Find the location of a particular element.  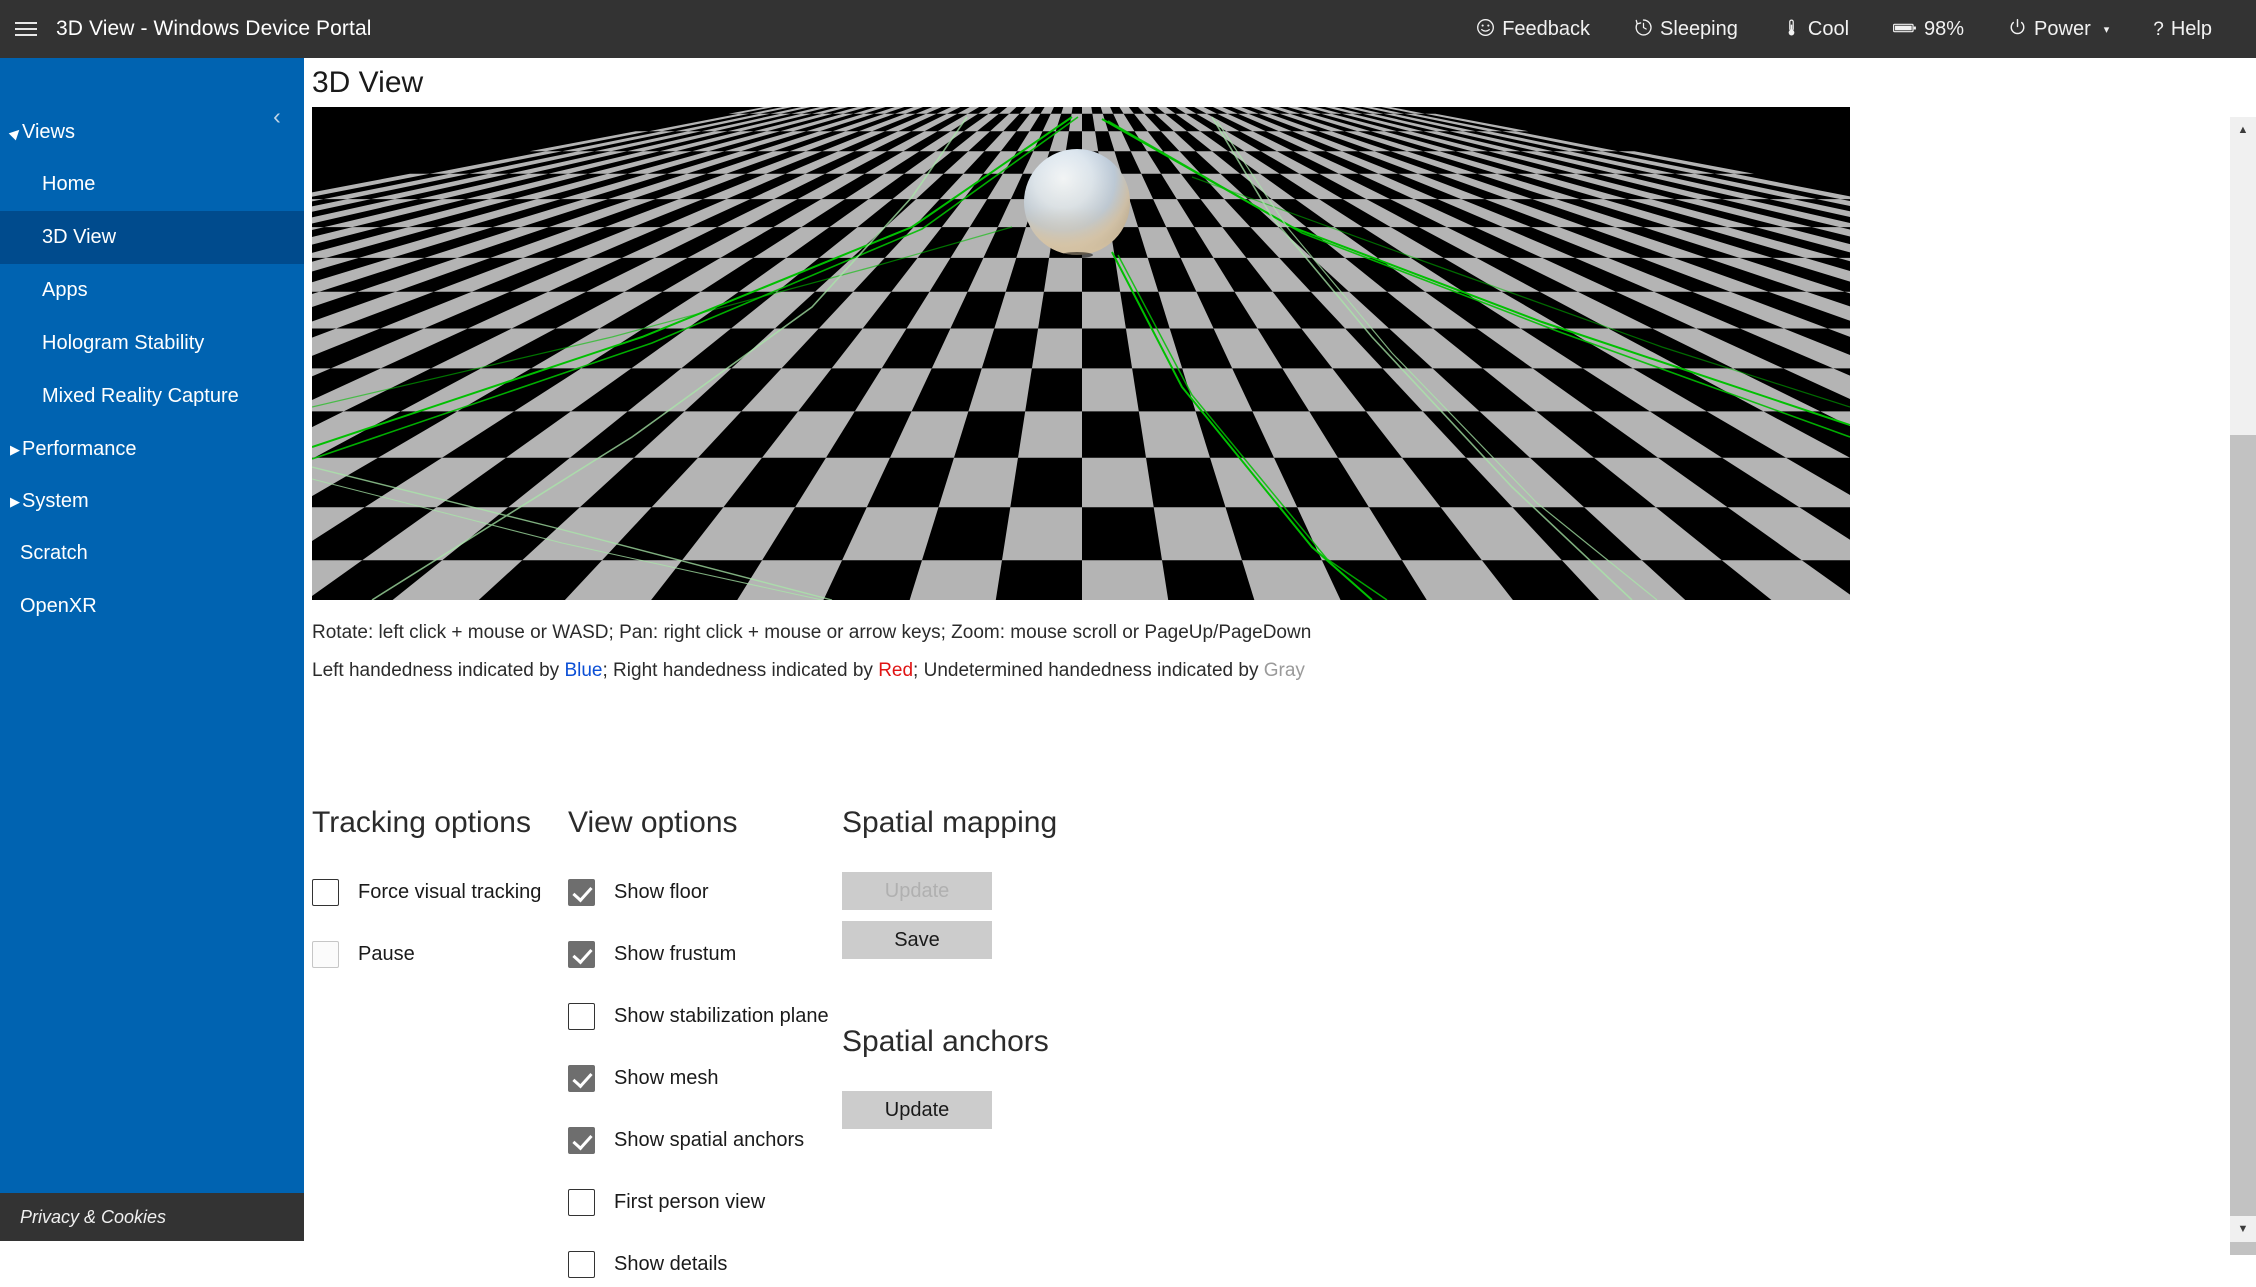

sidebar-item-openxr: OpenXR is located at coordinates (152, 606).